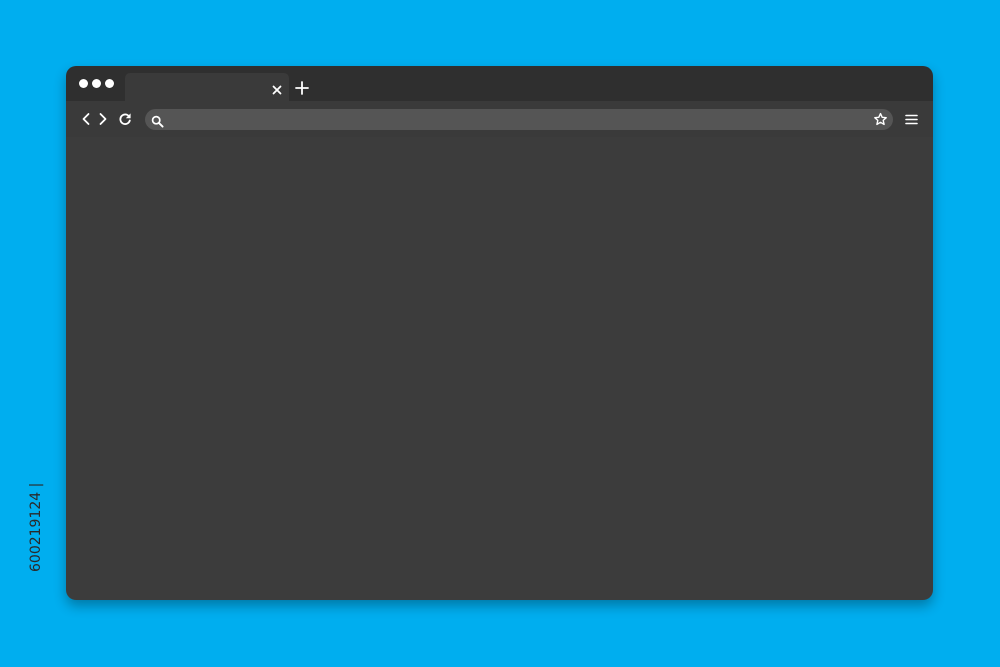  I want to click on browser-toolbar, so click(499, 119).